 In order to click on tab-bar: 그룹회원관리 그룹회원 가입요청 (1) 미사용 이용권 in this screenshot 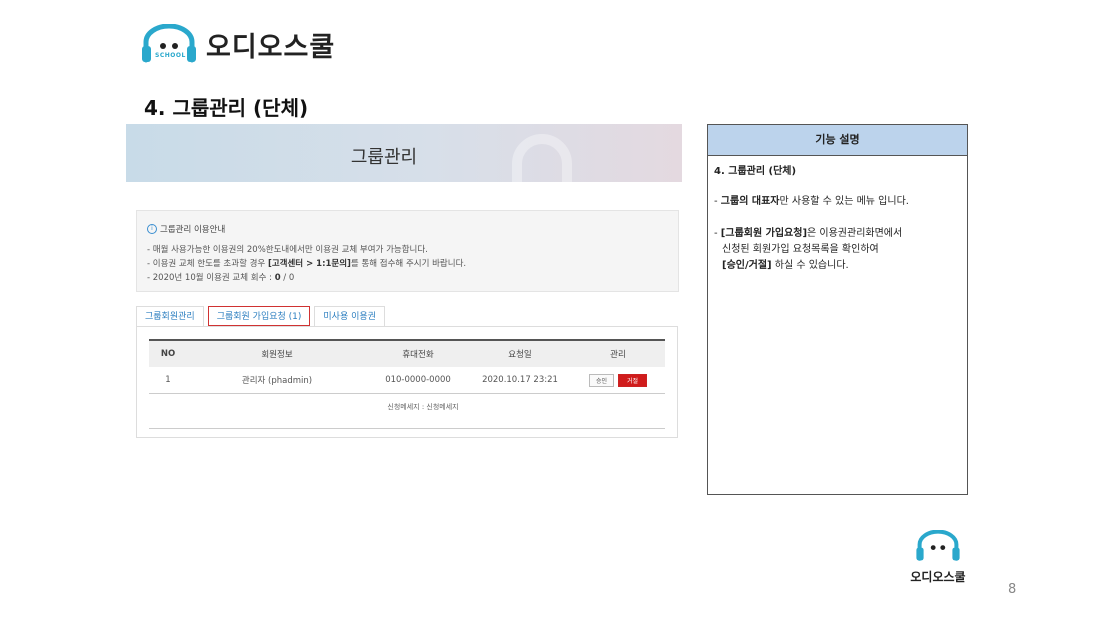, I will do `click(262, 317)`.